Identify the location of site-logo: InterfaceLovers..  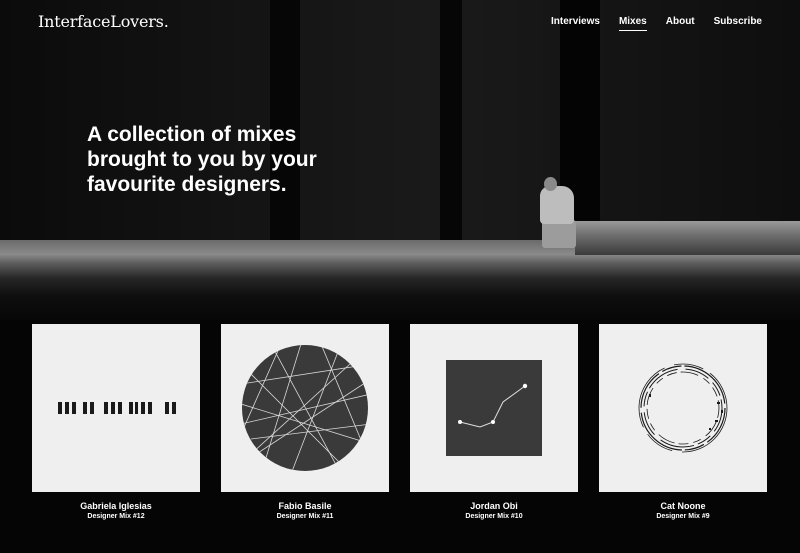
(103, 21).